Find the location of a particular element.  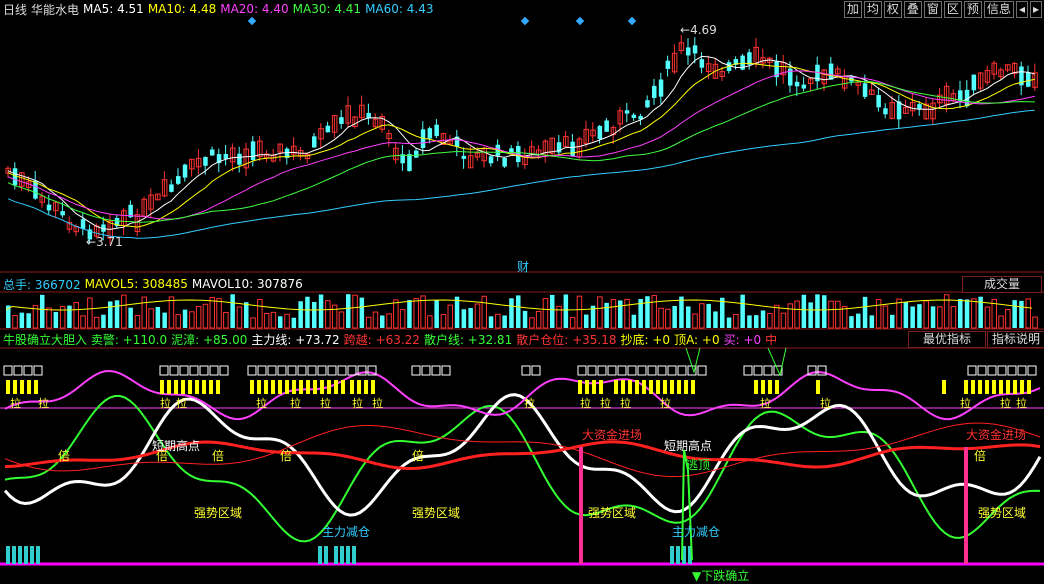

best-indicator-button: 最优指标 is located at coordinates (947, 339).